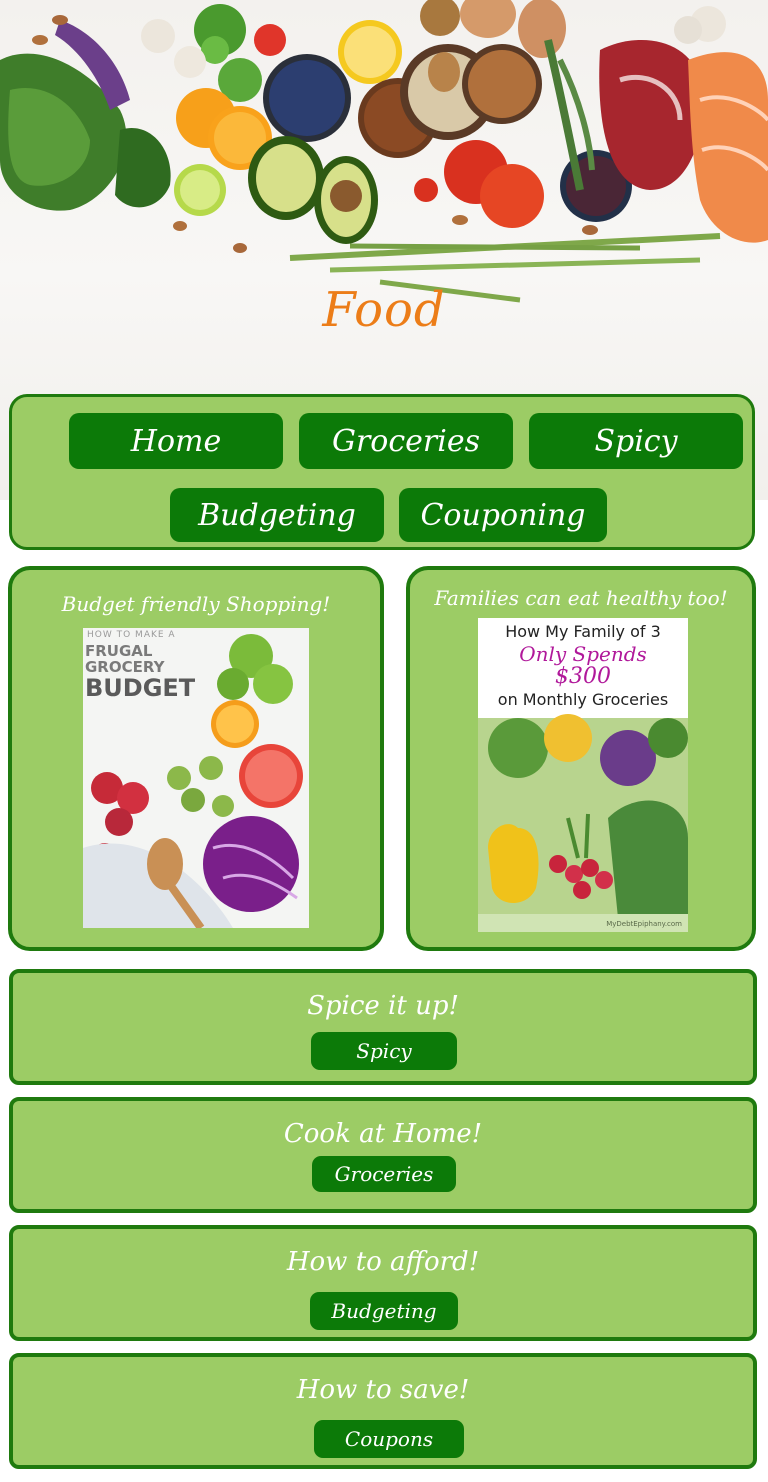  Describe the element at coordinates (389, 1439) in the screenshot. I see `coupons-button: Coupons` at that location.